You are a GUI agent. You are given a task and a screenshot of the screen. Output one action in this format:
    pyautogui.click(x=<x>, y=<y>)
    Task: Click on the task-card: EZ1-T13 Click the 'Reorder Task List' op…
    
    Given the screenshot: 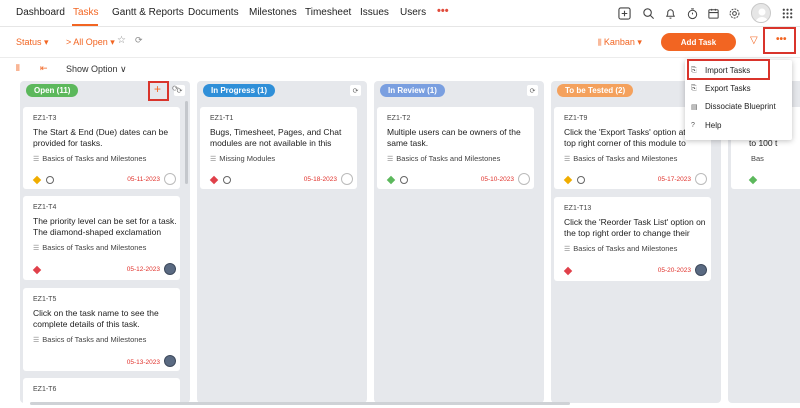 What is the action you would take?
    pyautogui.click(x=632, y=239)
    